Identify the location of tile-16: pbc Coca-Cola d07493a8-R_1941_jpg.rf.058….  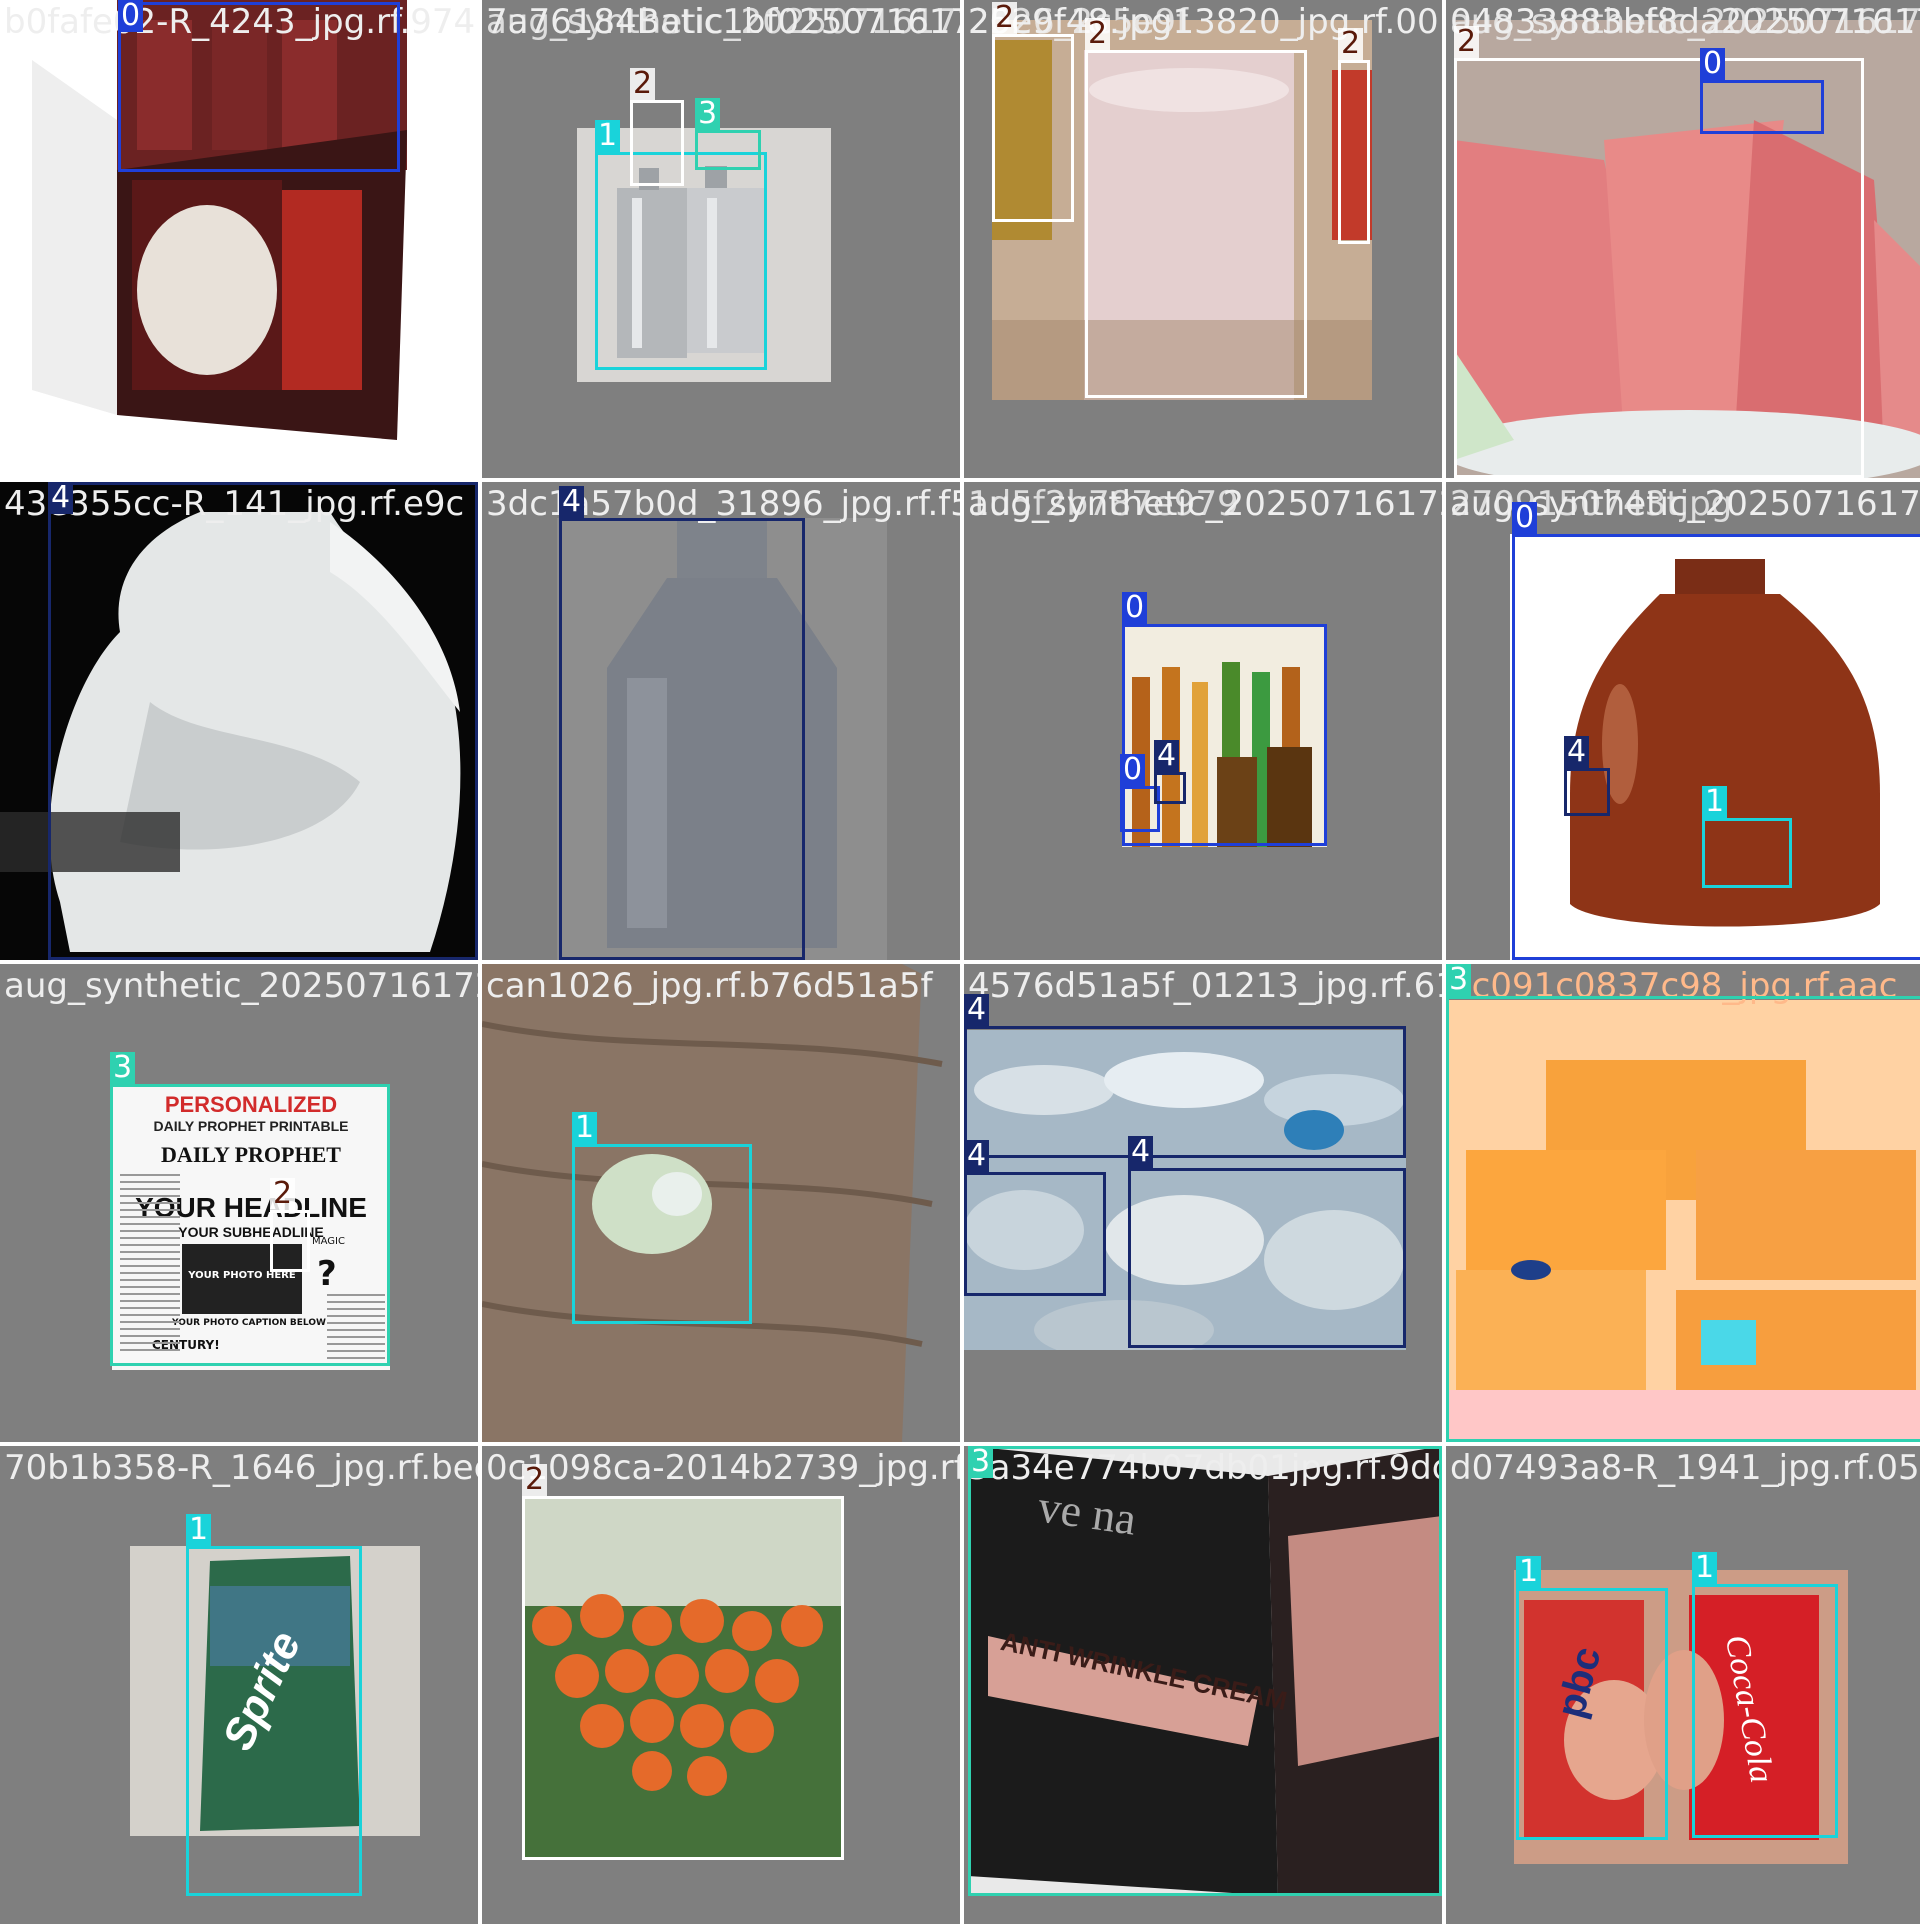
(1683, 1685).